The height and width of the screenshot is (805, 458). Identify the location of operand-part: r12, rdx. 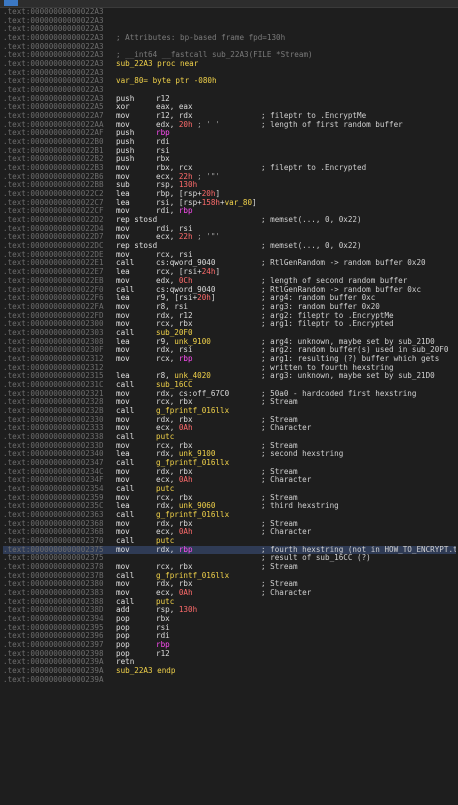
(174, 116).